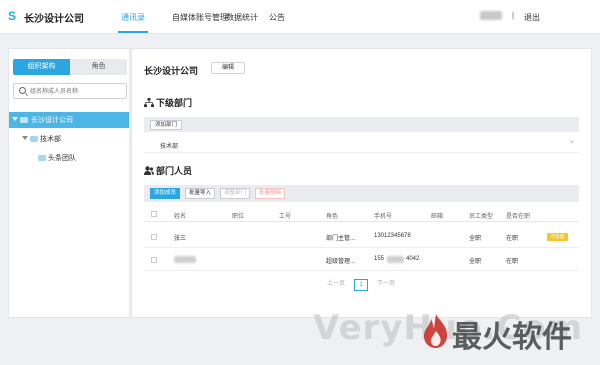 The width and height of the screenshot is (600, 365). Describe the element at coordinates (22, 90) in the screenshot. I see `search-icon` at that location.